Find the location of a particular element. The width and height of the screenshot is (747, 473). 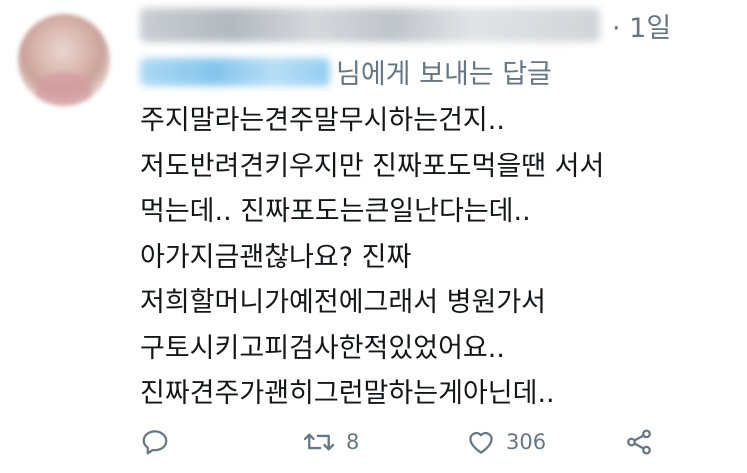

reply-button is located at coordinates (155, 442).